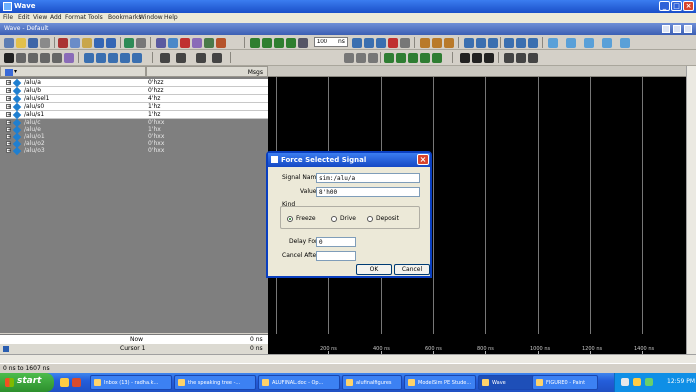  What do you see at coordinates (336, 256) in the screenshot?
I see `cancel-after-field` at bounding box center [336, 256].